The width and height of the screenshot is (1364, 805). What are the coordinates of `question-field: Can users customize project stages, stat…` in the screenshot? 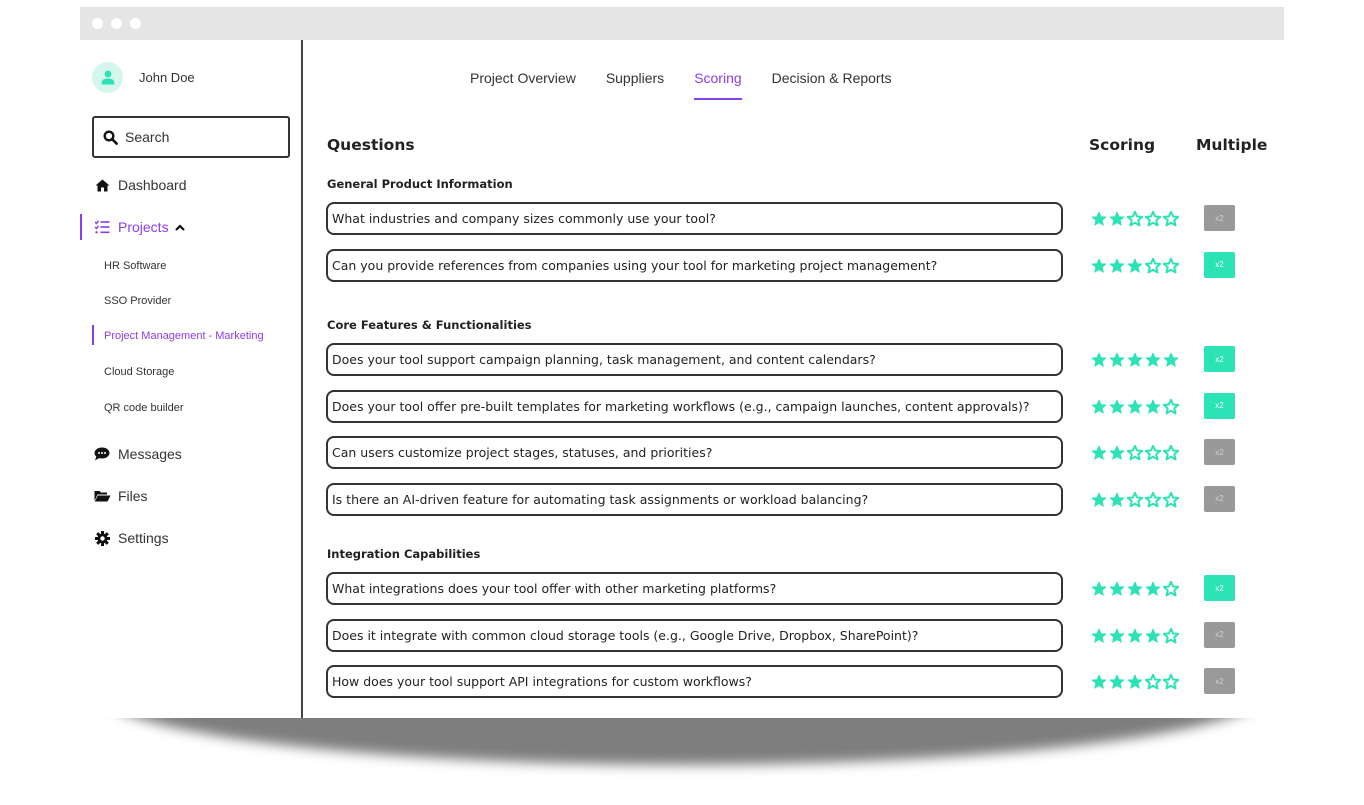 It's located at (694, 452).